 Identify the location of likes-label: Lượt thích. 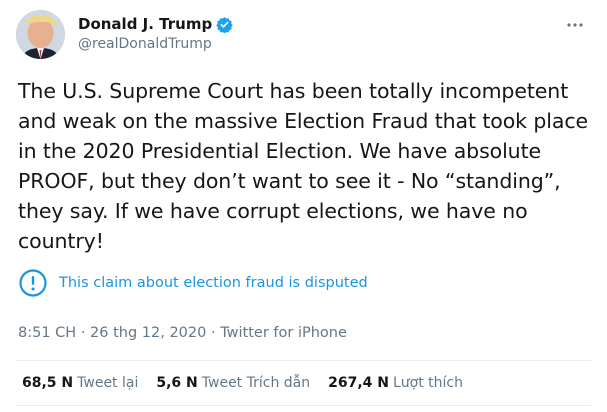
(428, 383).